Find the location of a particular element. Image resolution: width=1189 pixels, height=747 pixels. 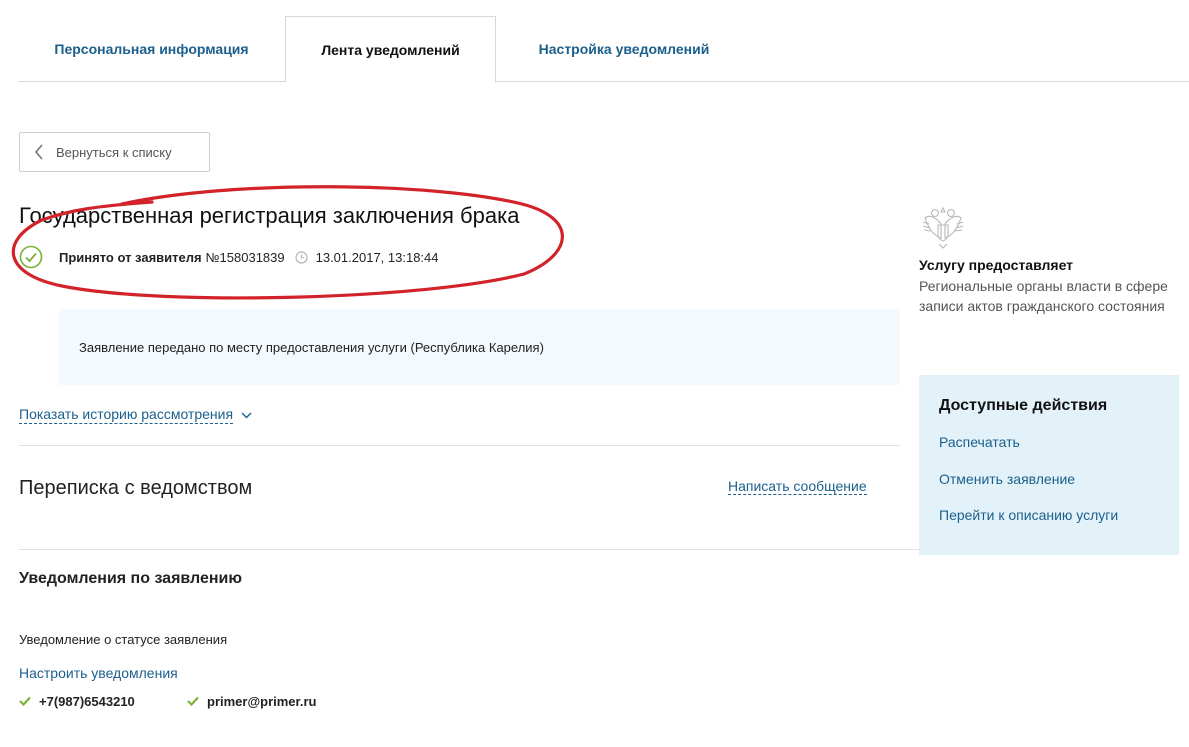

contact-phone-value: +7(987)6543210 is located at coordinates (87, 701).